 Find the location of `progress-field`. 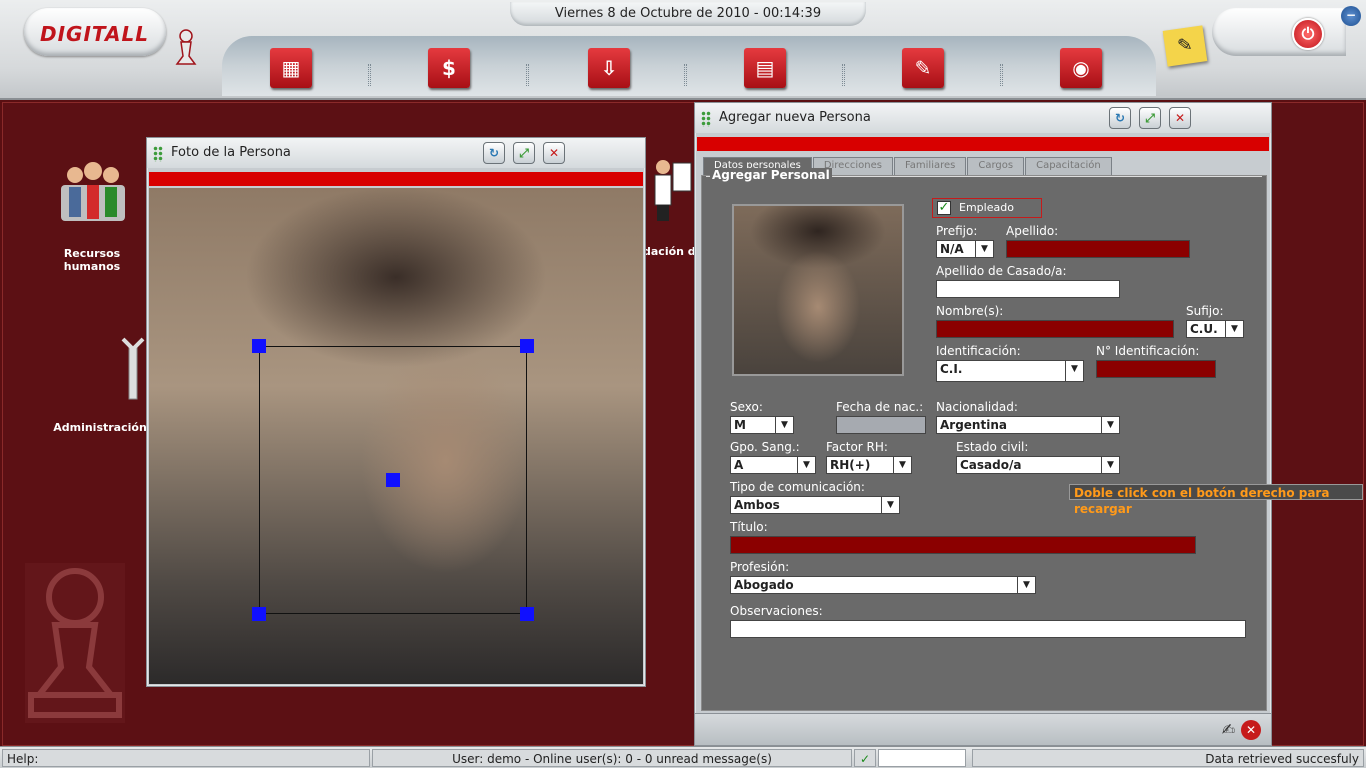

progress-field is located at coordinates (922, 758).